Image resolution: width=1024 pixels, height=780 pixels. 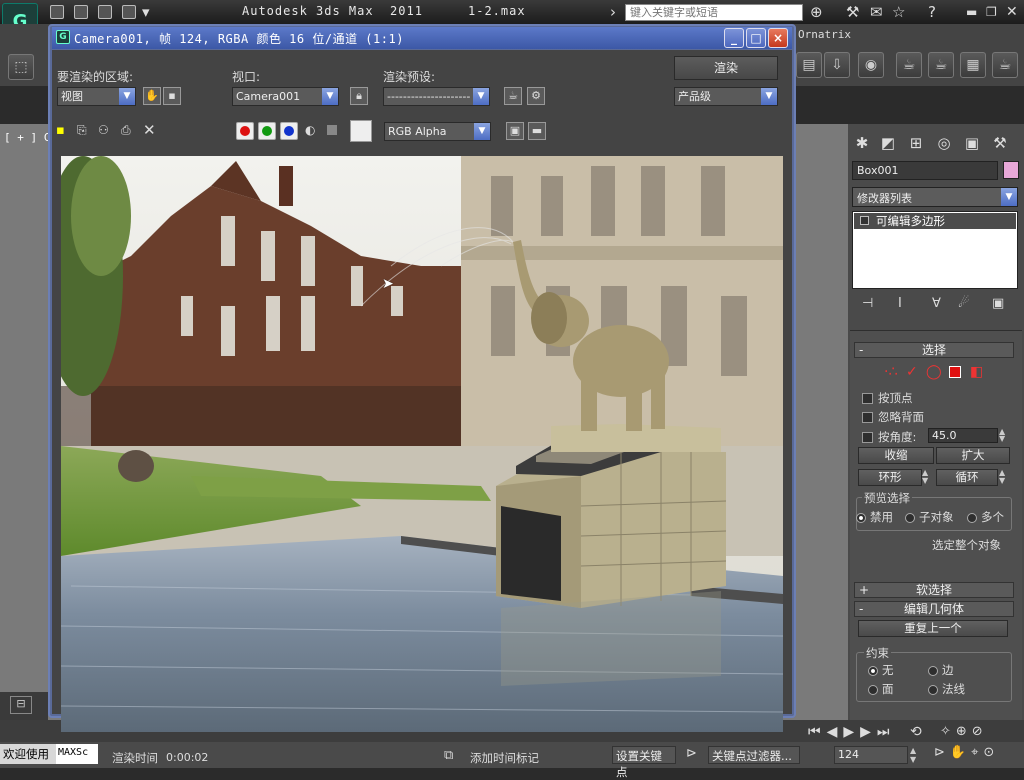 What do you see at coordinates (881, 689) in the screenshot?
I see `constraint-face-radio: 面` at bounding box center [881, 689].